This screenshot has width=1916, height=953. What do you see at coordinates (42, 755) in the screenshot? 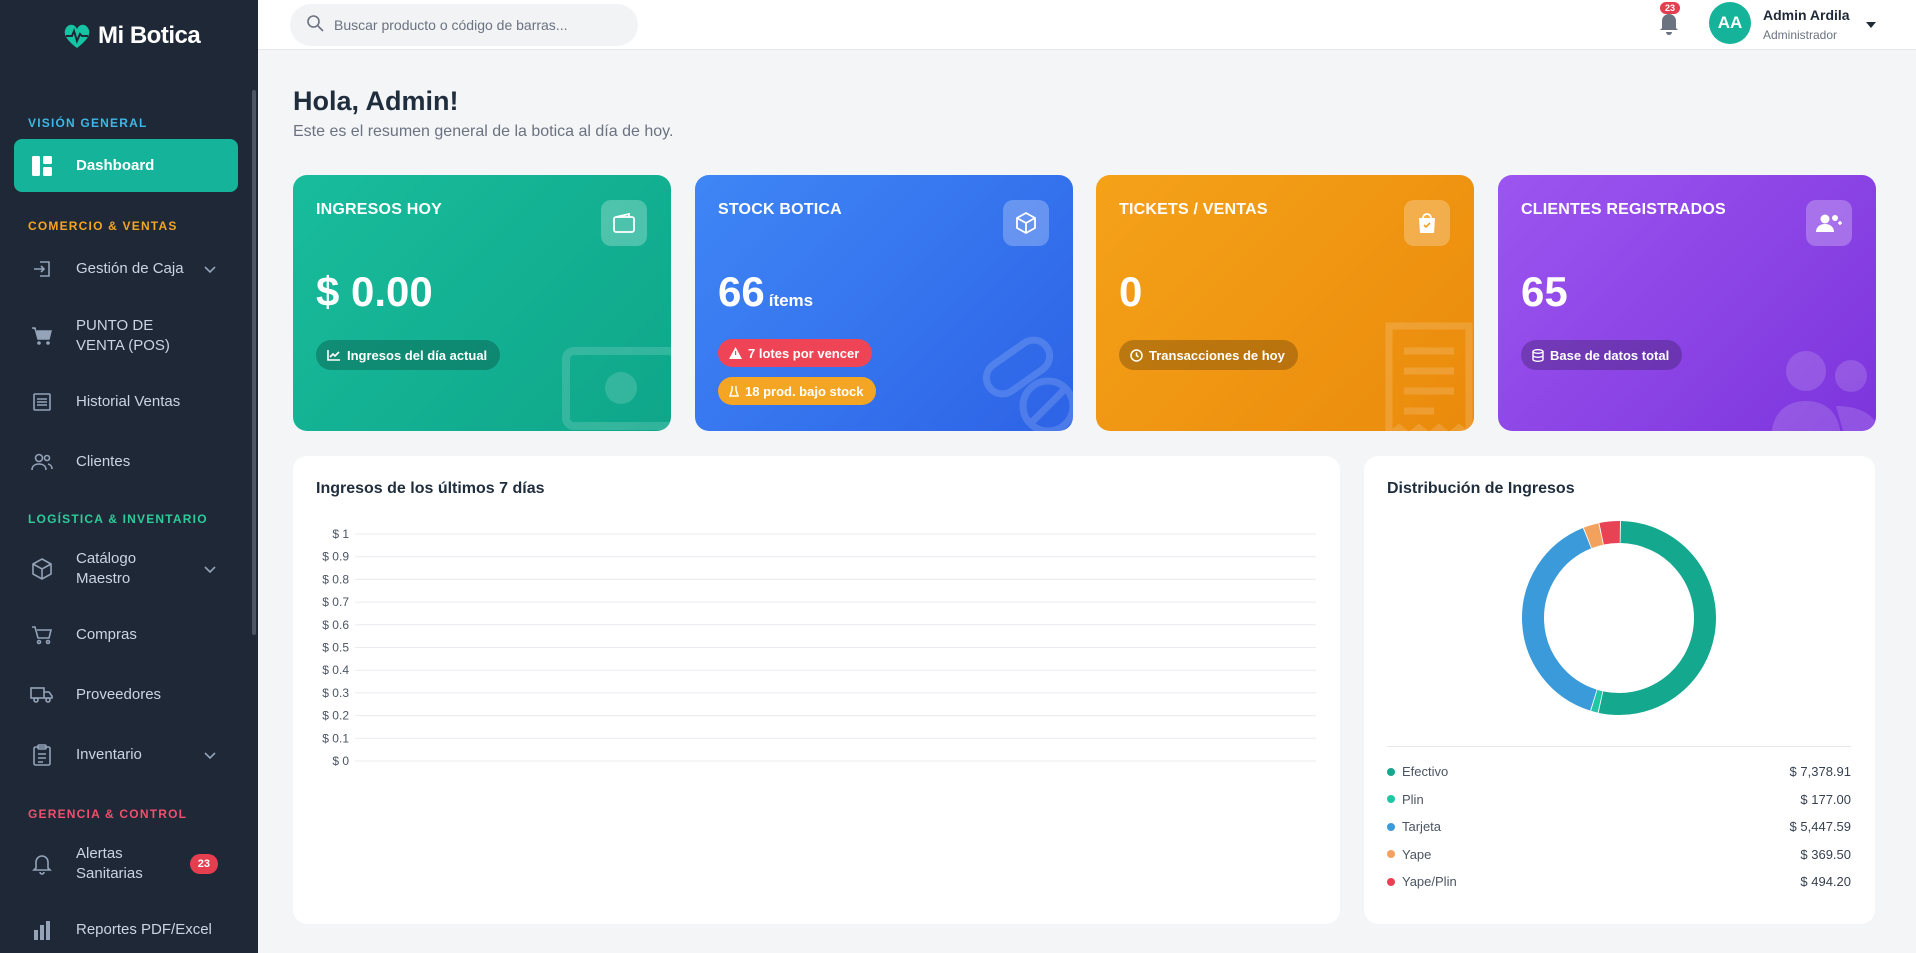
I see `clipboard-icon` at bounding box center [42, 755].